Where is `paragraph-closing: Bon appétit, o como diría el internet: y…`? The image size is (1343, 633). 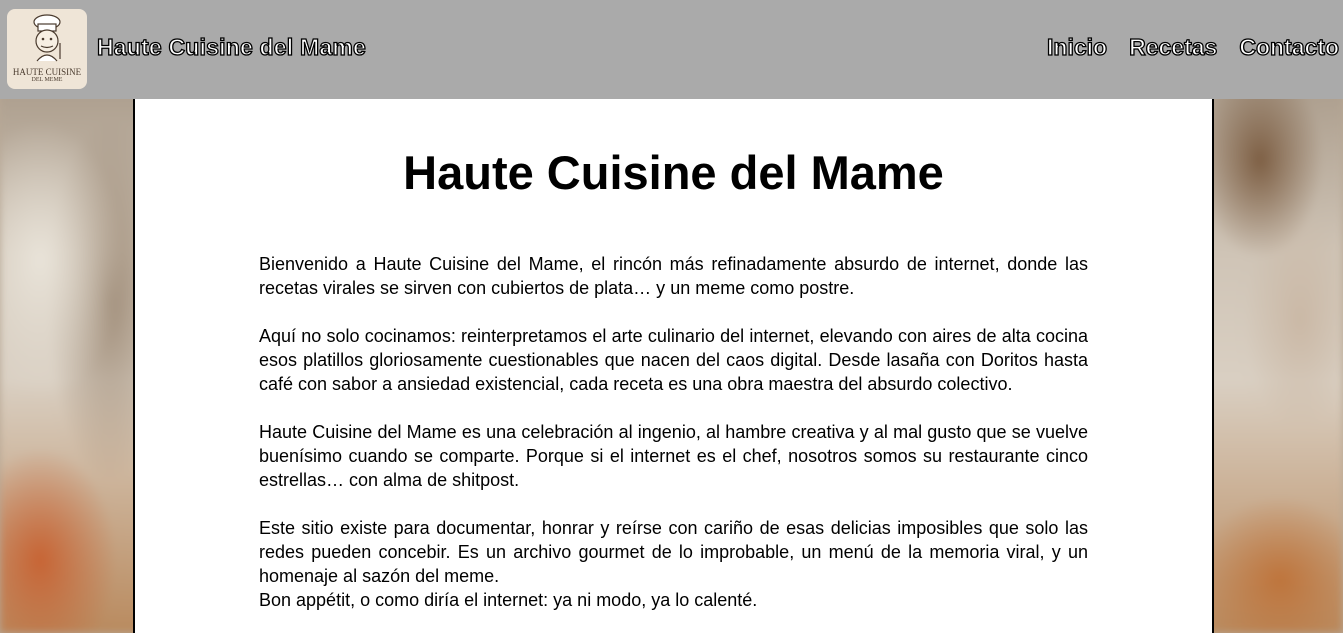 paragraph-closing: Bon appétit, o como diría el internet: y… is located at coordinates (508, 600).